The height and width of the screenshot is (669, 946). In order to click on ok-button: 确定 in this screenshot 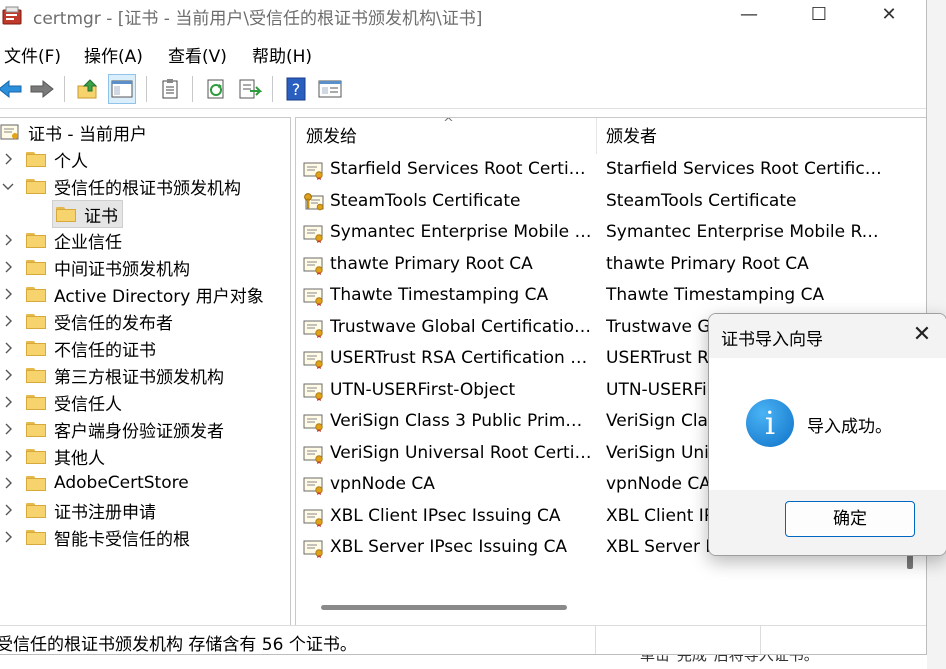, I will do `click(850, 519)`.